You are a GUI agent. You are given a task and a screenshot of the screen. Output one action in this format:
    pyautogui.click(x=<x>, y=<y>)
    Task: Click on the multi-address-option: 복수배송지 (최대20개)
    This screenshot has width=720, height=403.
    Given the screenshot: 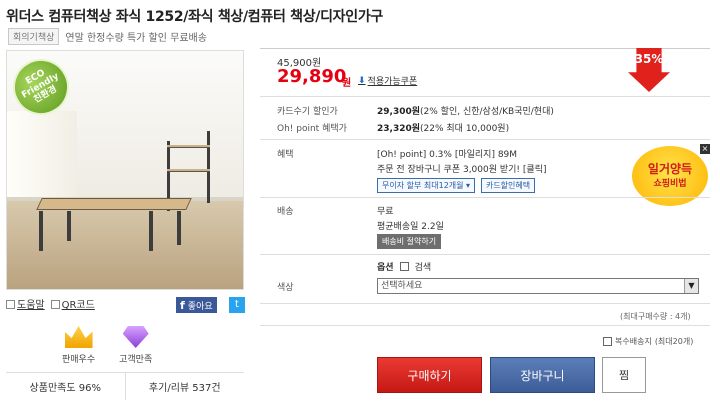 What is the action you would take?
    pyautogui.click(x=648, y=341)
    